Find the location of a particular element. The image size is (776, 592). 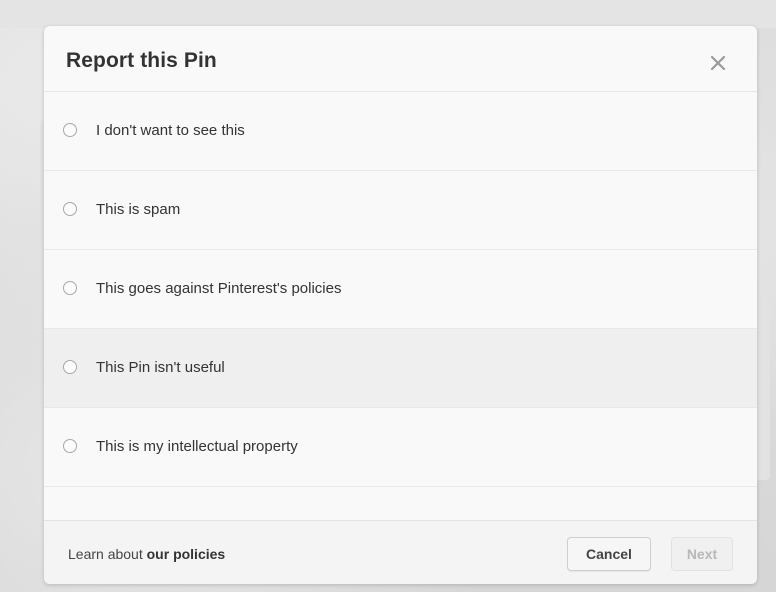

policies-note: Learn about our policies is located at coordinates (146, 554).